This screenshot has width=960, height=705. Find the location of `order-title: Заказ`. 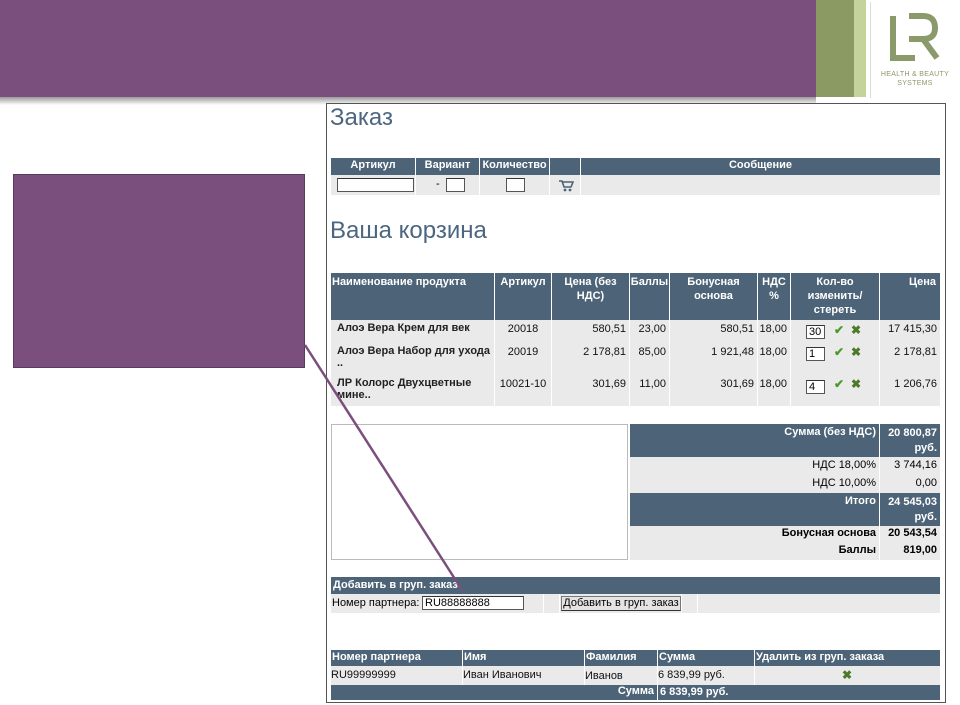

order-title: Заказ is located at coordinates (361, 117).